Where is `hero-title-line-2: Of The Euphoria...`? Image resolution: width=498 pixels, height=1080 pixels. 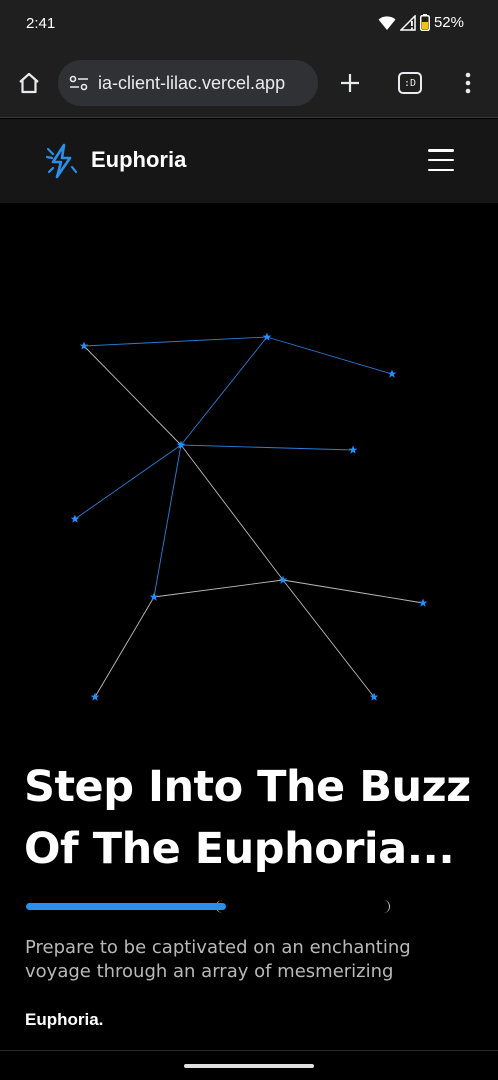 hero-title-line-2: Of The Euphoria... is located at coordinates (239, 849).